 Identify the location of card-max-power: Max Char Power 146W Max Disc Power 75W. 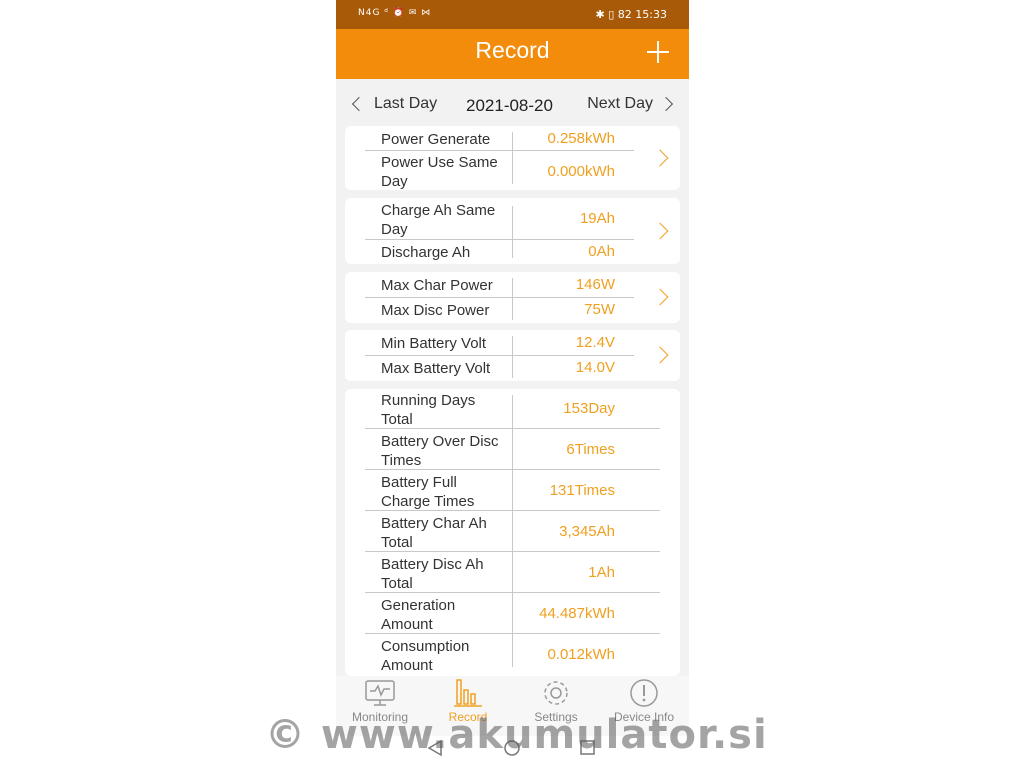
(512, 297).